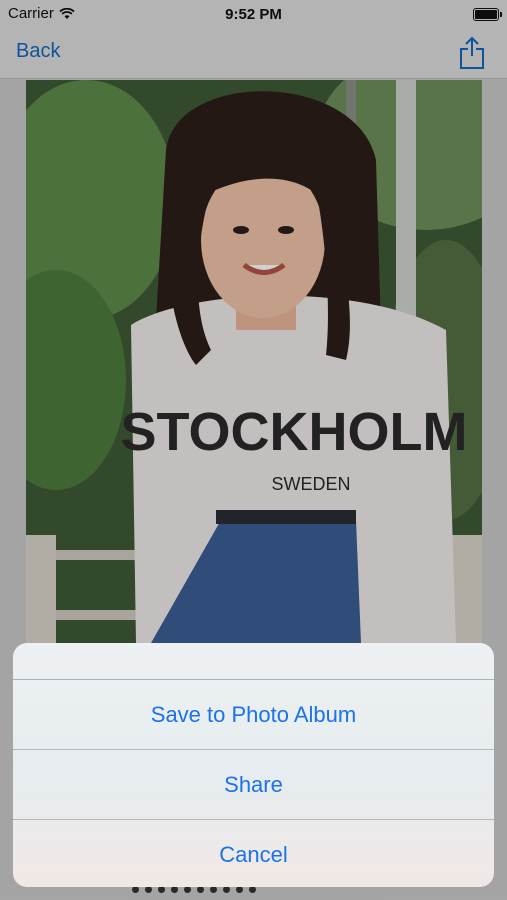 This screenshot has width=507, height=900. Describe the element at coordinates (253, 785) in the screenshot. I see `share-button: Share` at that location.